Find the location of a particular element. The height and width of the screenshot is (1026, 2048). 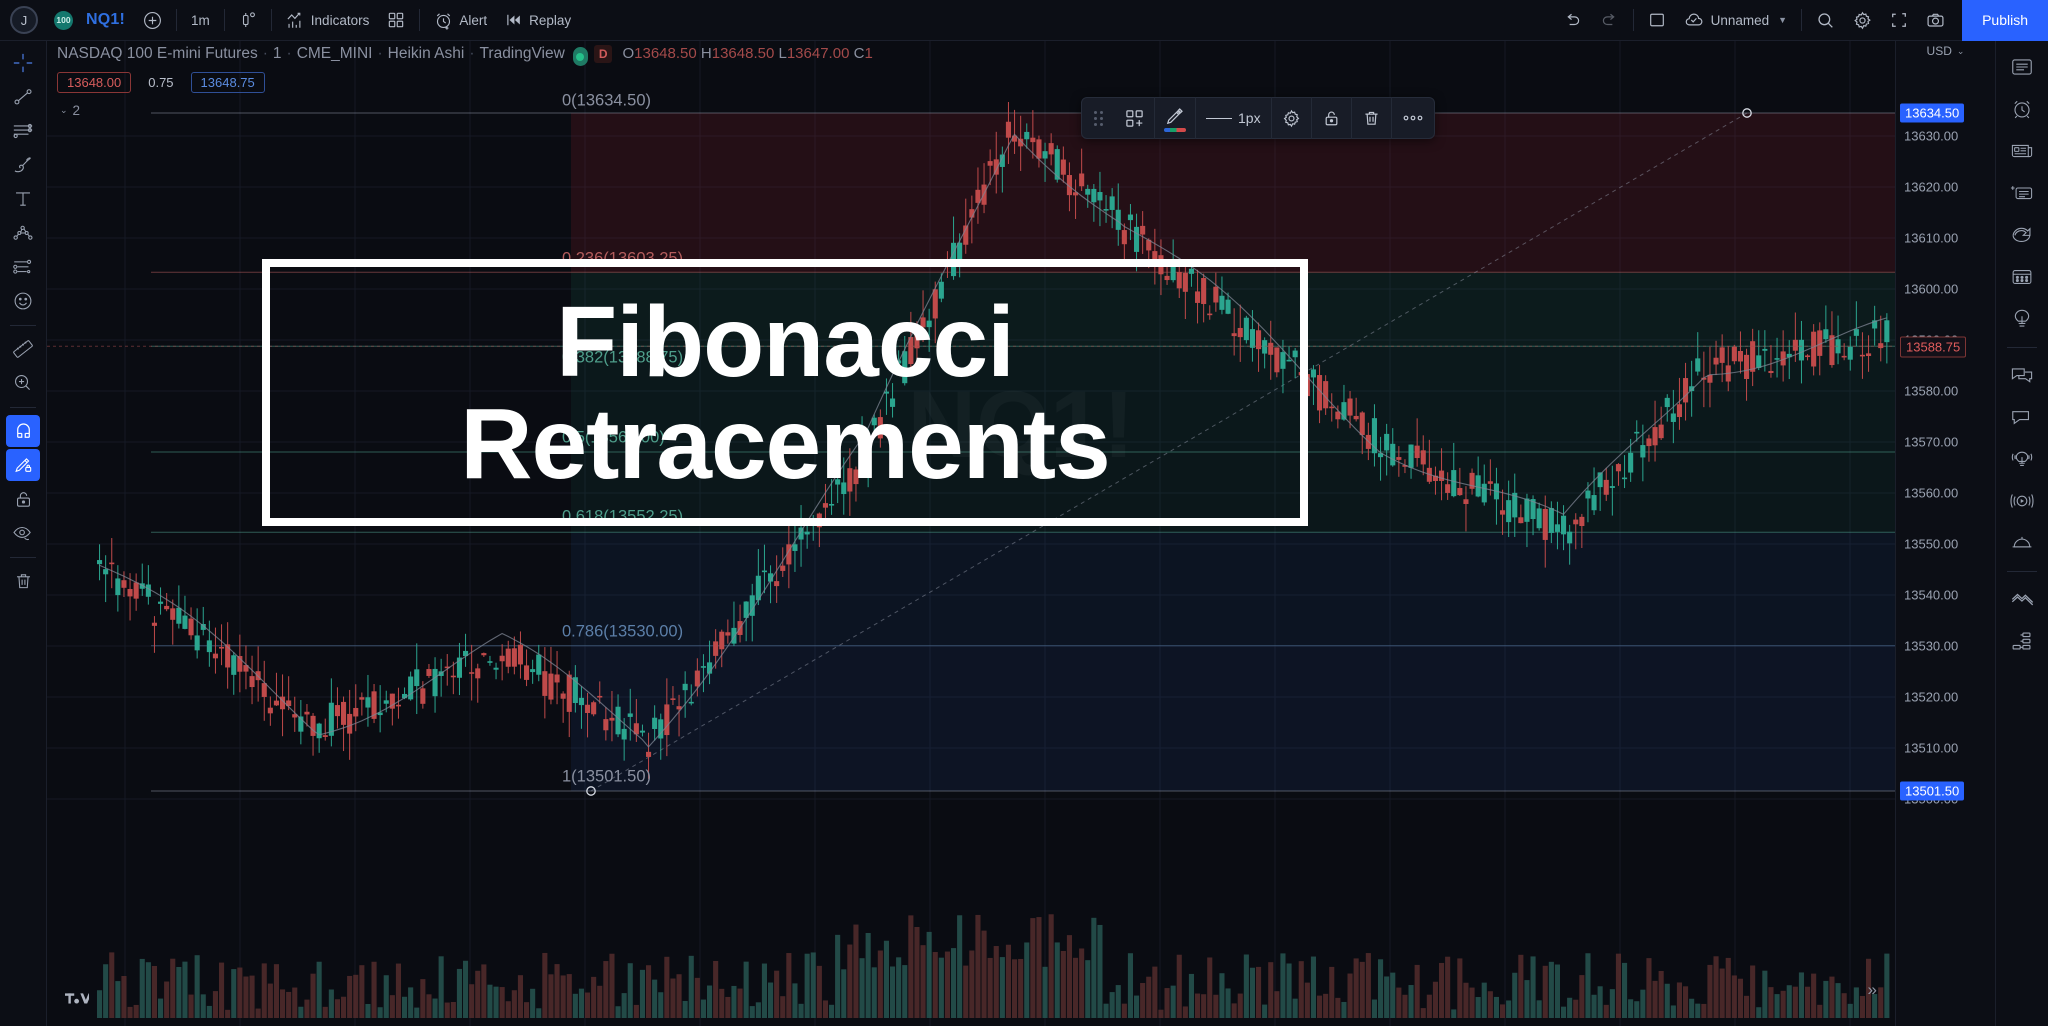

horizontal-lines-icon-button is located at coordinates (23, 131).